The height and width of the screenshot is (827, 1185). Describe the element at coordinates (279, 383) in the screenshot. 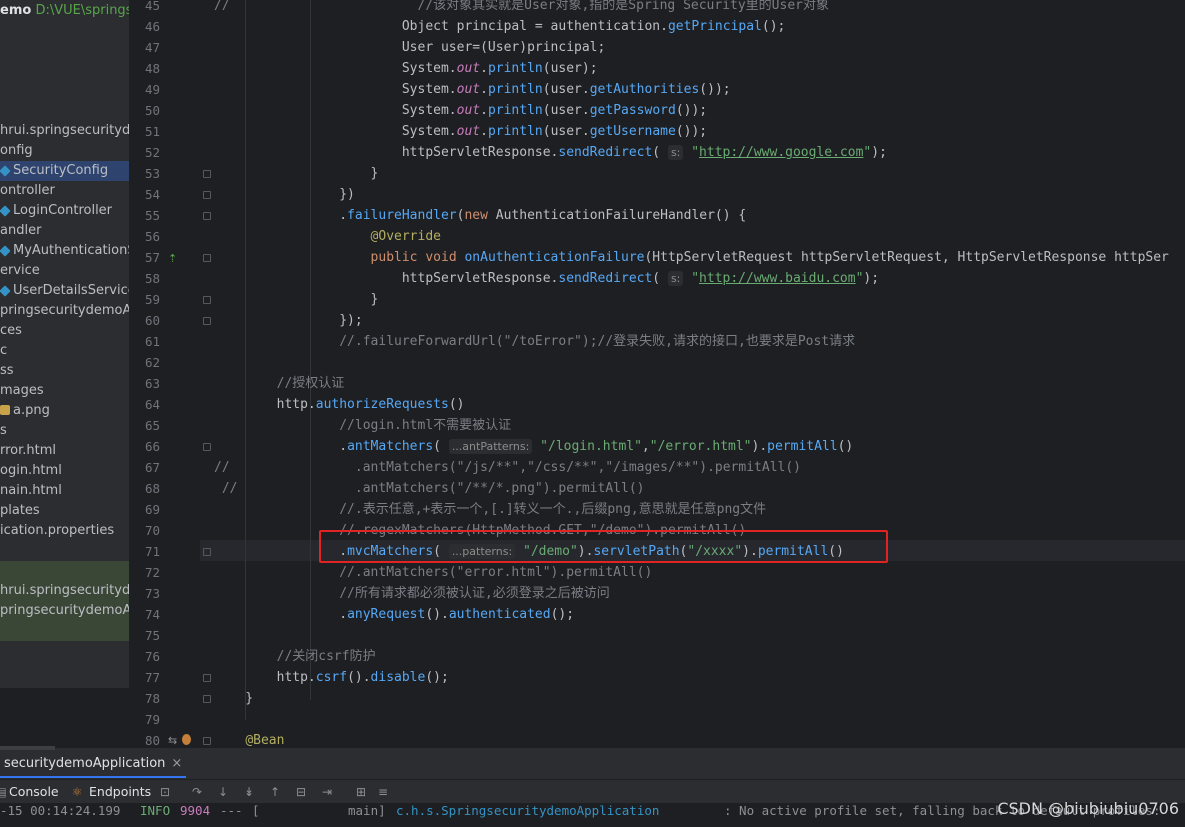

I see `code-line: //授权认证` at that location.